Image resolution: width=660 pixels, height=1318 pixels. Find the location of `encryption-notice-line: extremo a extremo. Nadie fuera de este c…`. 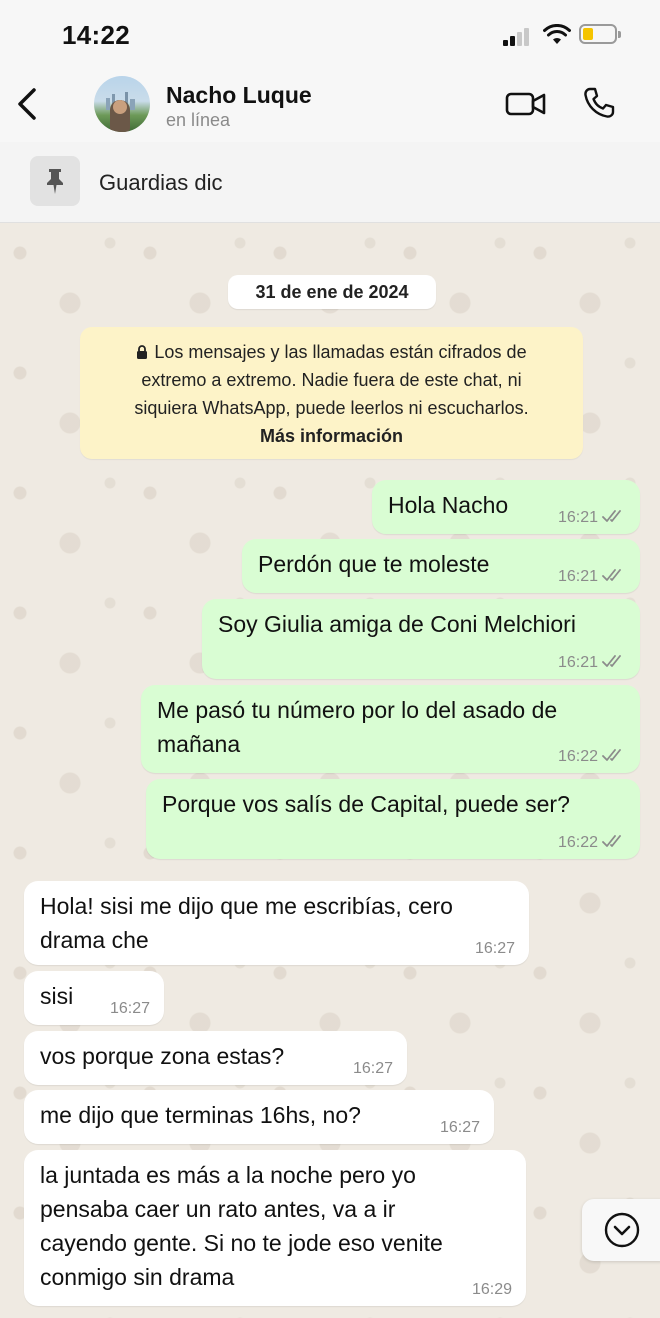

encryption-notice-line: extremo a extremo. Nadie fuera de este c… is located at coordinates (331, 380).